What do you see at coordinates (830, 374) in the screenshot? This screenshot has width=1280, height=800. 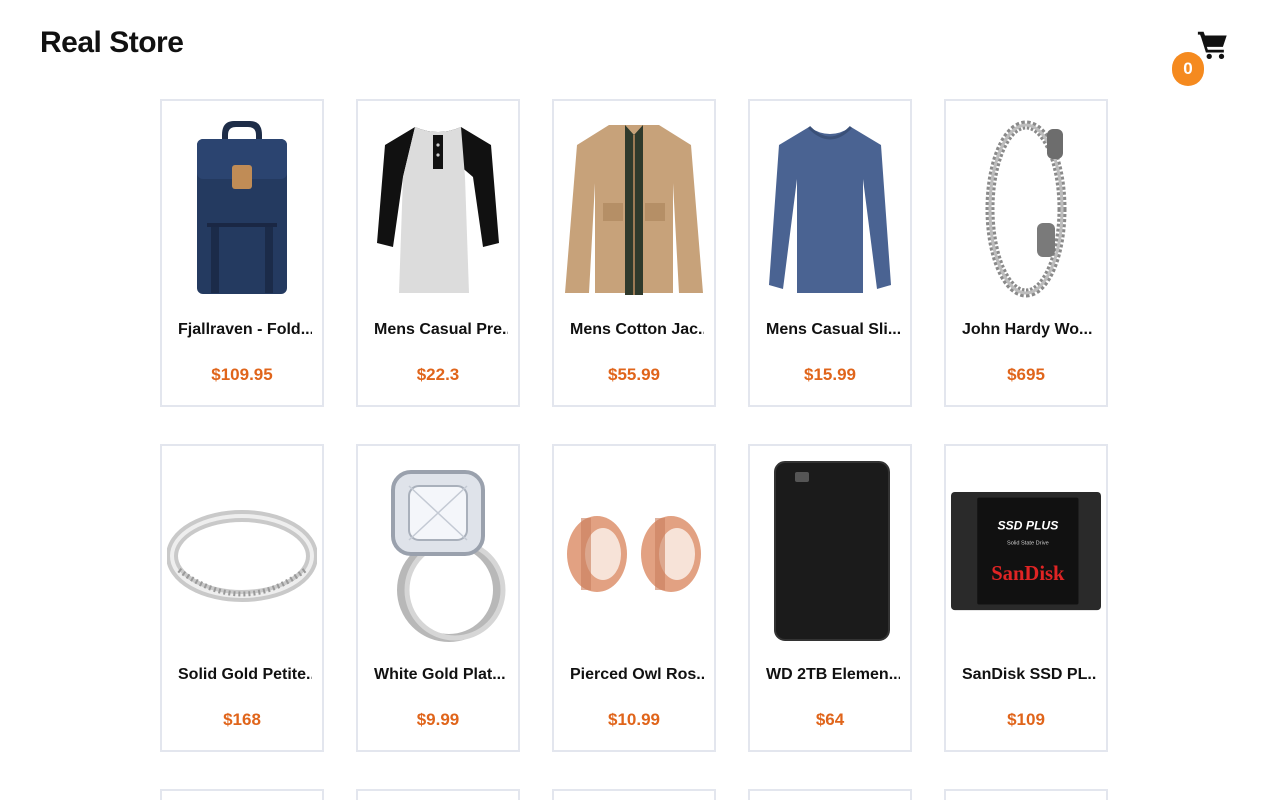 I see `product-price: $15.99` at bounding box center [830, 374].